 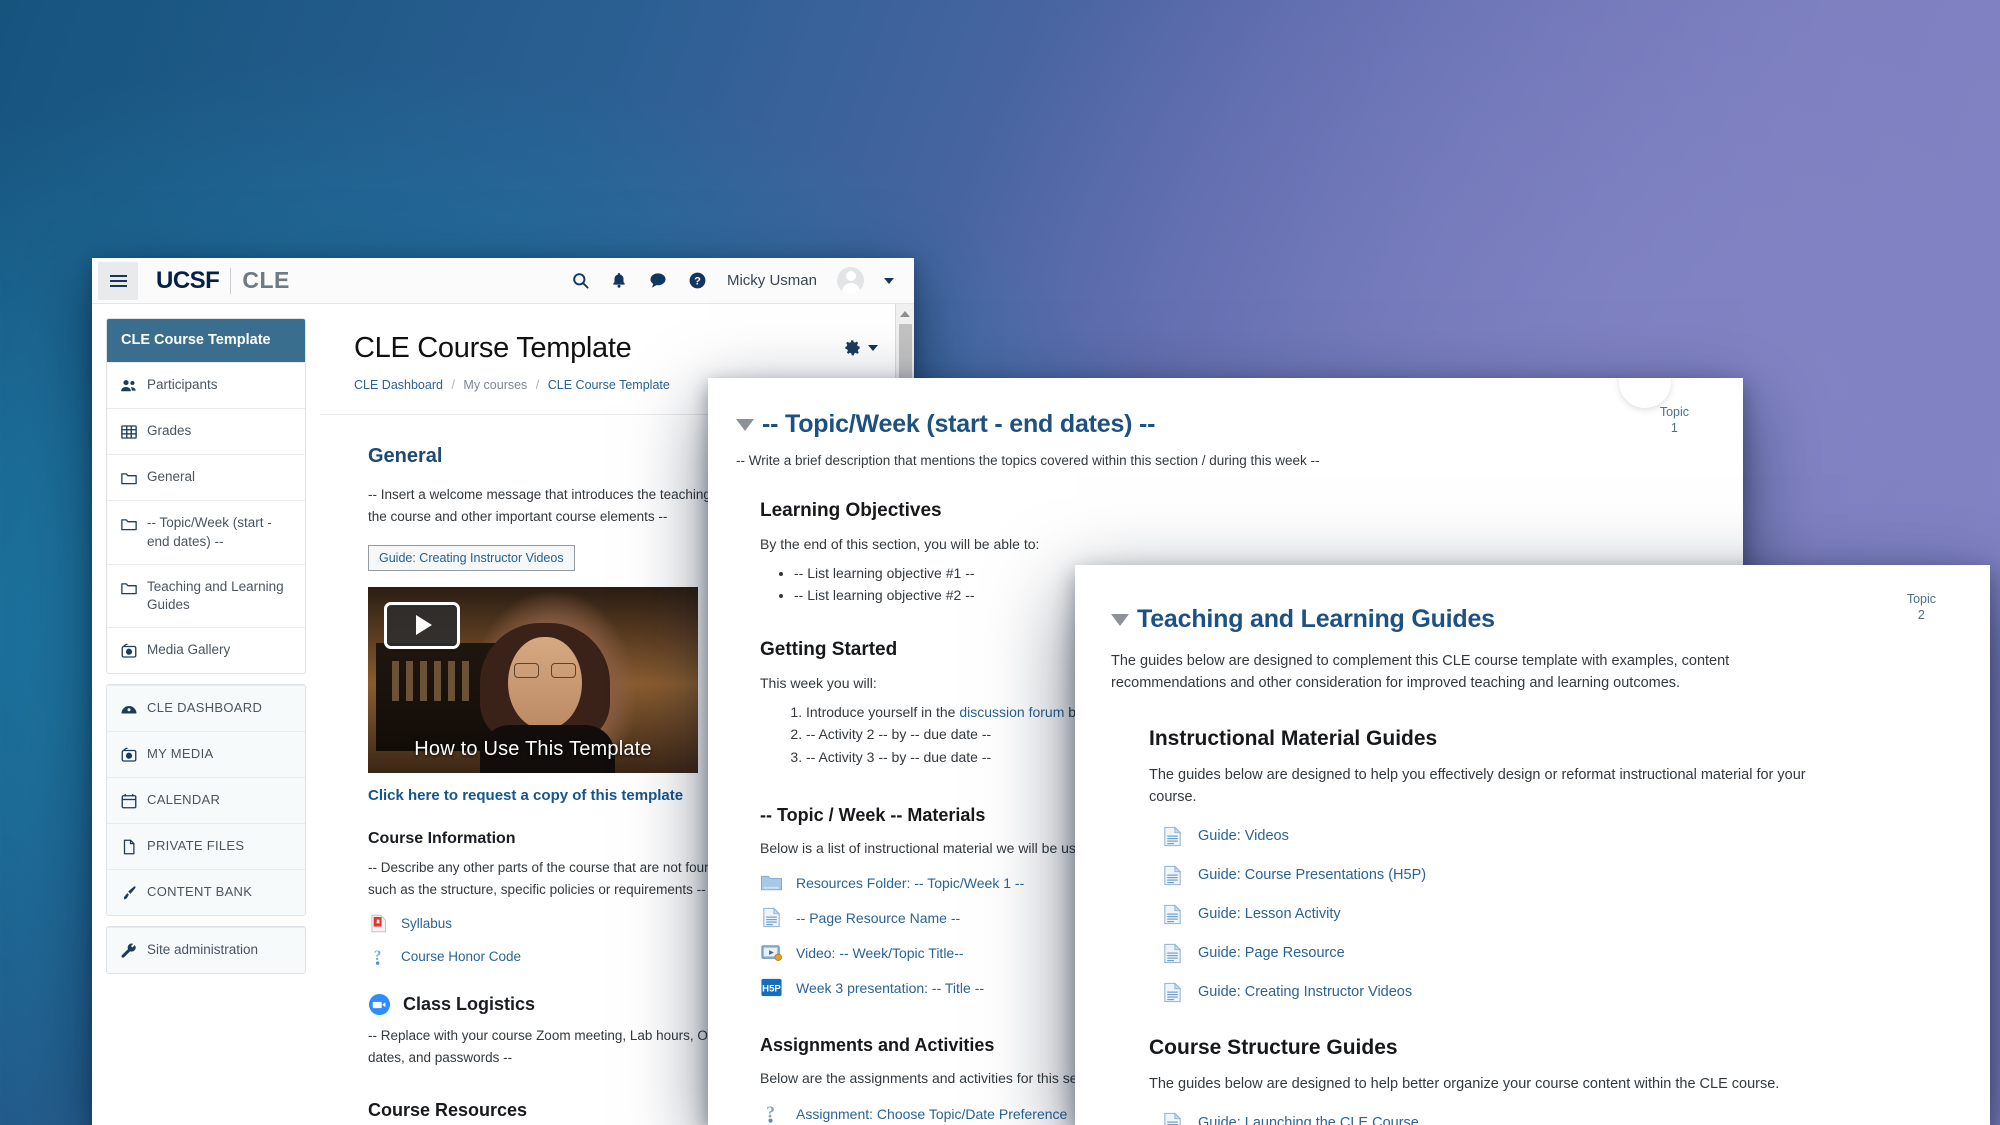 I want to click on guide-creating-instructor-videos-chip: Guide: Creating Instructor Videos, so click(x=471, y=557).